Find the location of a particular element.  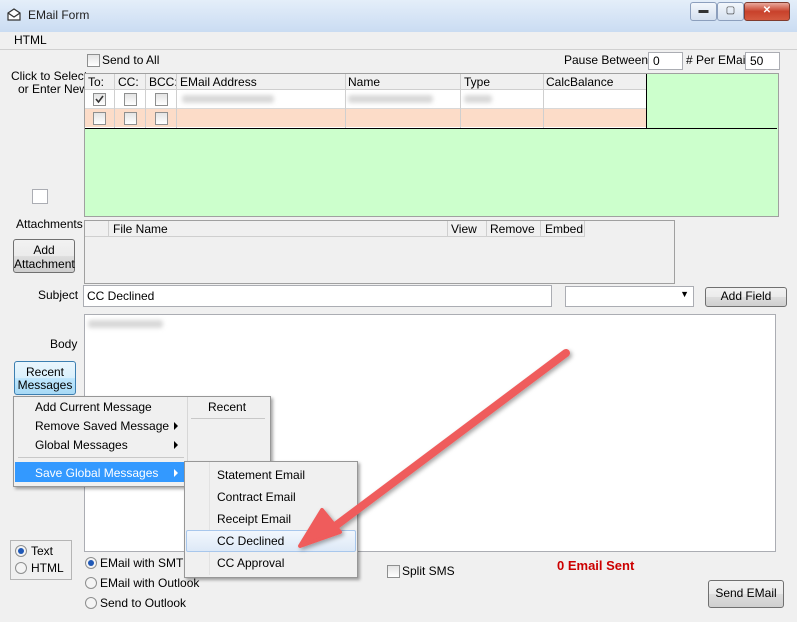

annotation-arrow-icon is located at coordinates (434, 448).